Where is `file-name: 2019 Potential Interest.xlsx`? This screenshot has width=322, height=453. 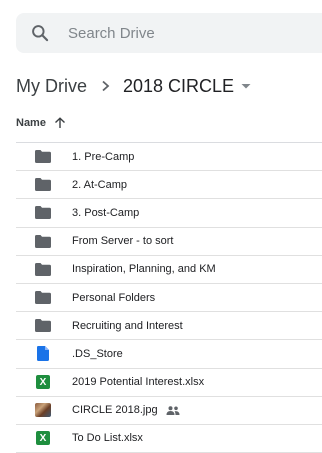
file-name: 2019 Potential Interest.xlsx is located at coordinates (138, 382).